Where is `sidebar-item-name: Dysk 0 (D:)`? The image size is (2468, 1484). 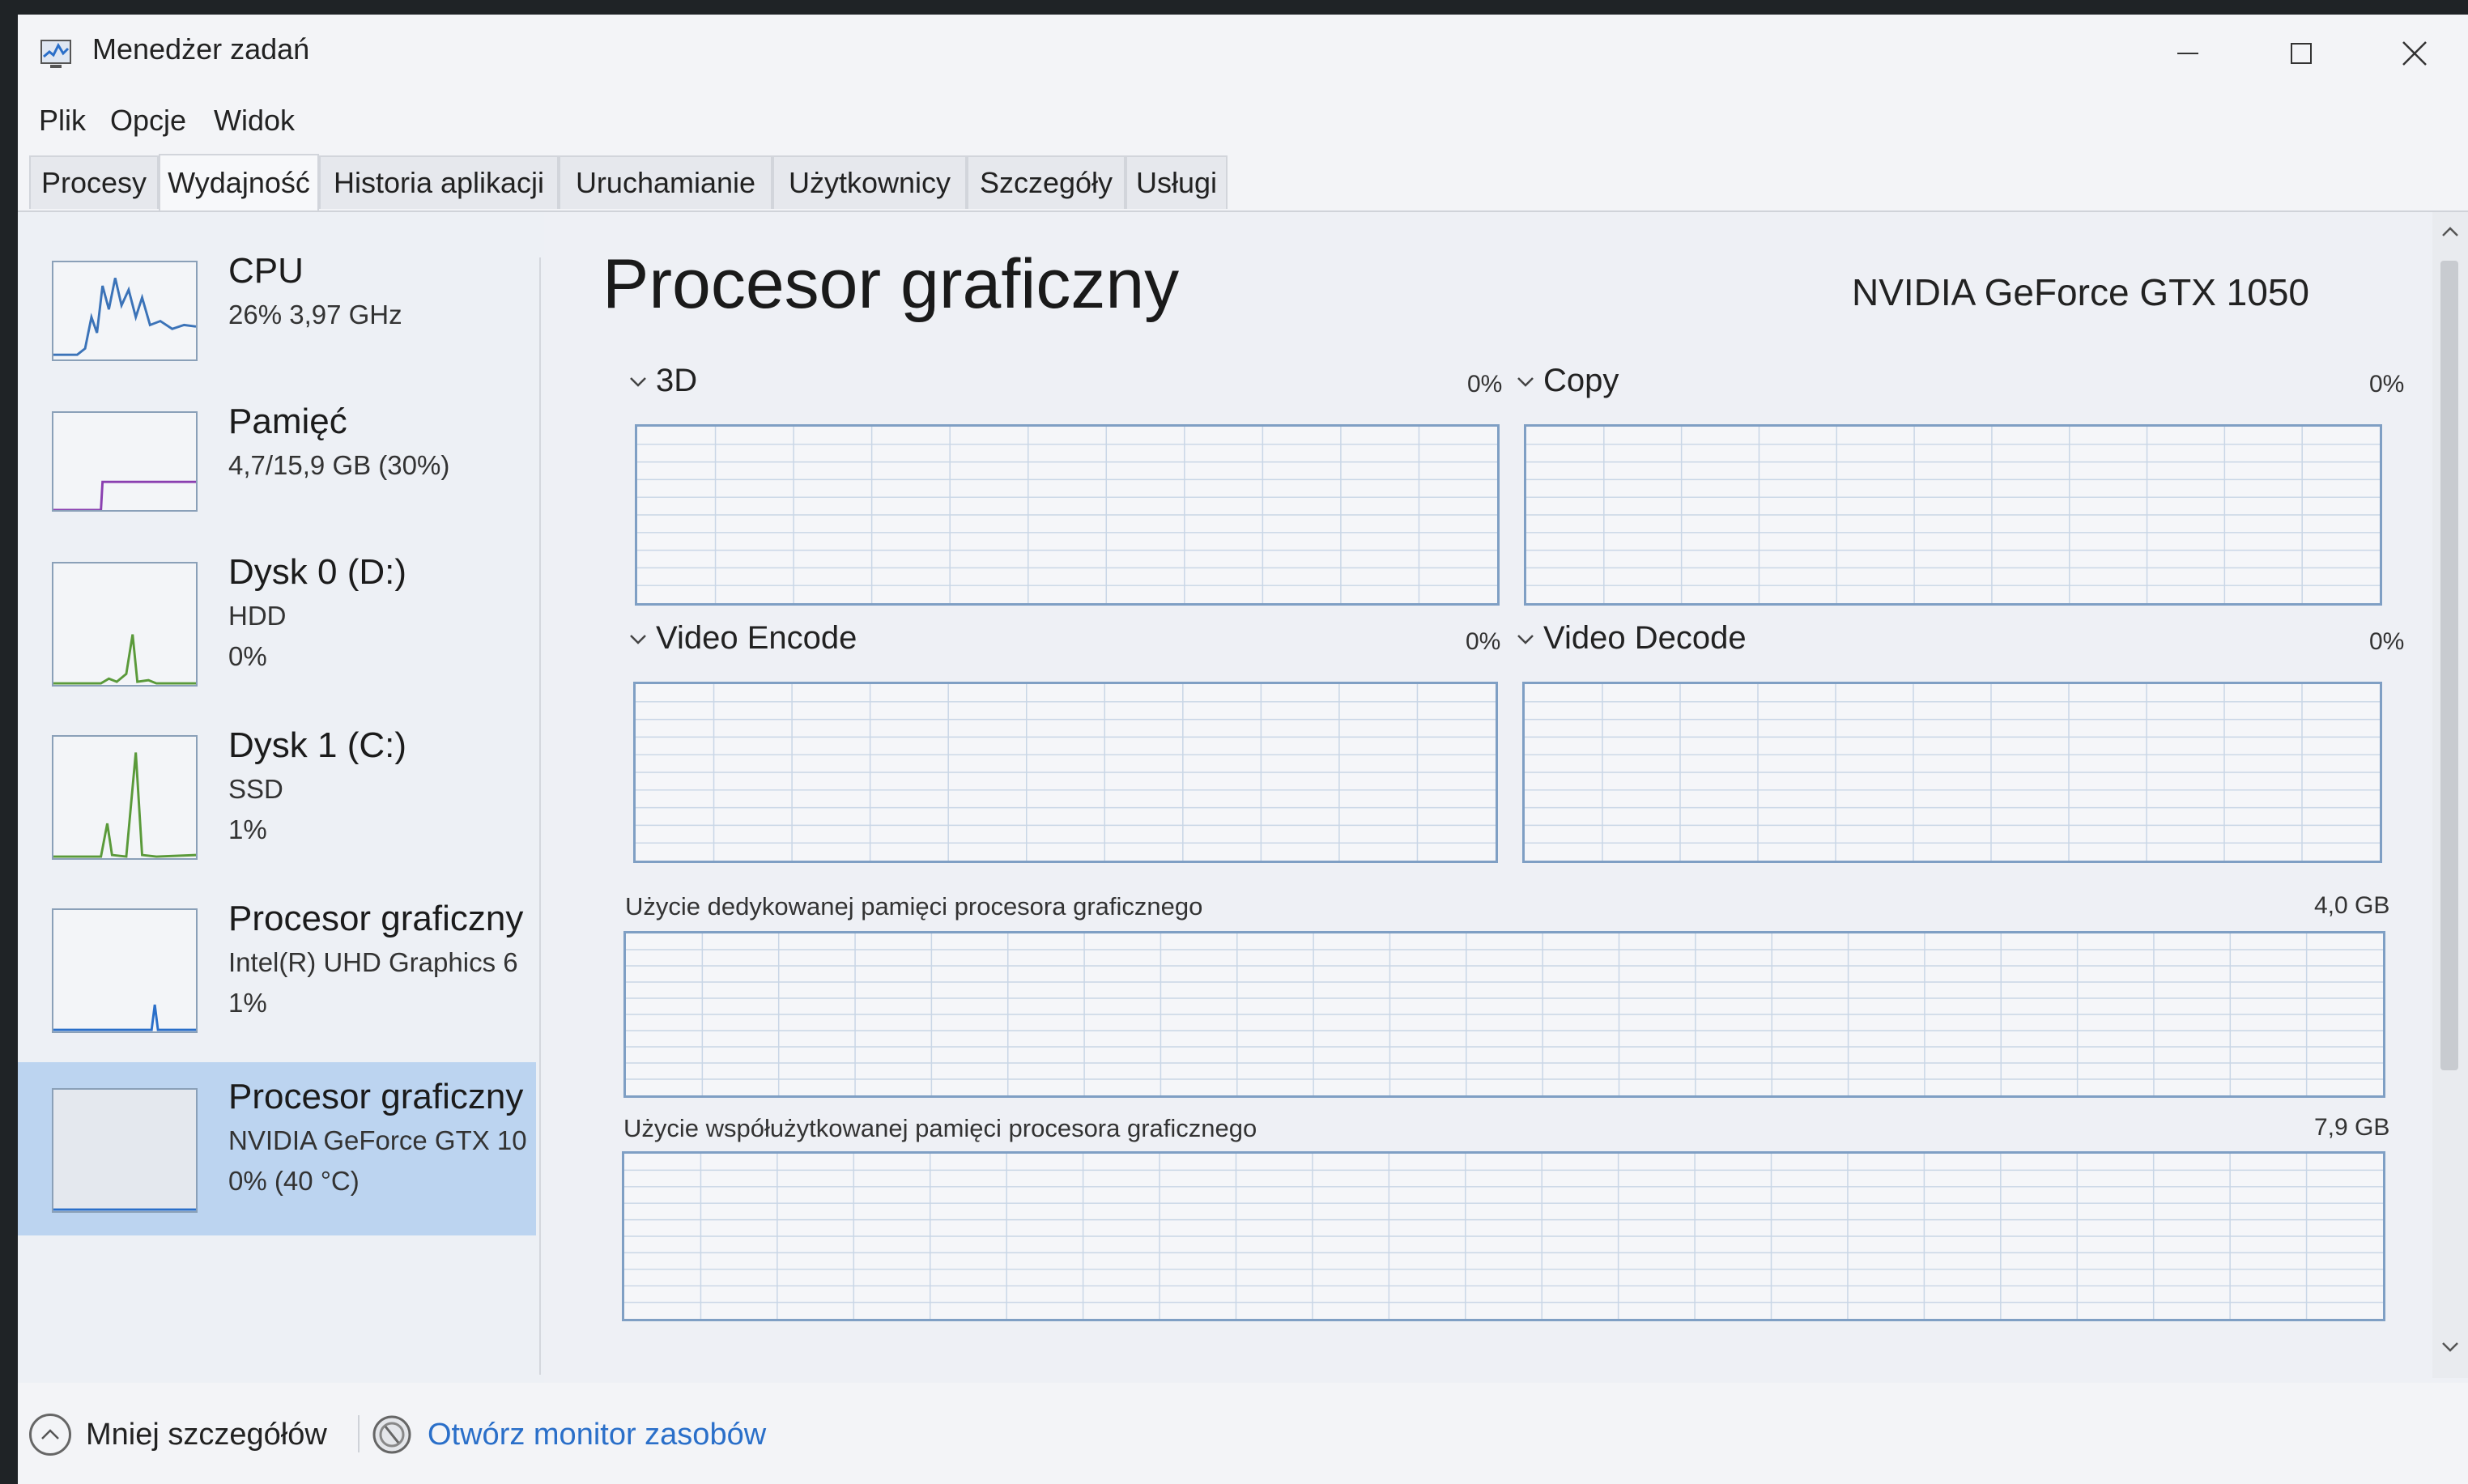
sidebar-item-name: Dysk 0 (D:) is located at coordinates (317, 572).